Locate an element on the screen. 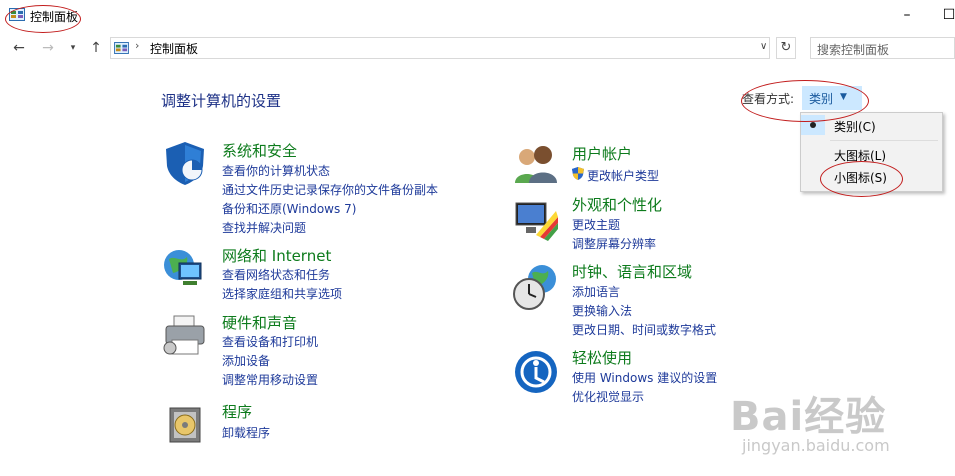 This screenshot has width=955, height=476. link-change-account-type: 更改帐户类型 is located at coordinates (623, 175).